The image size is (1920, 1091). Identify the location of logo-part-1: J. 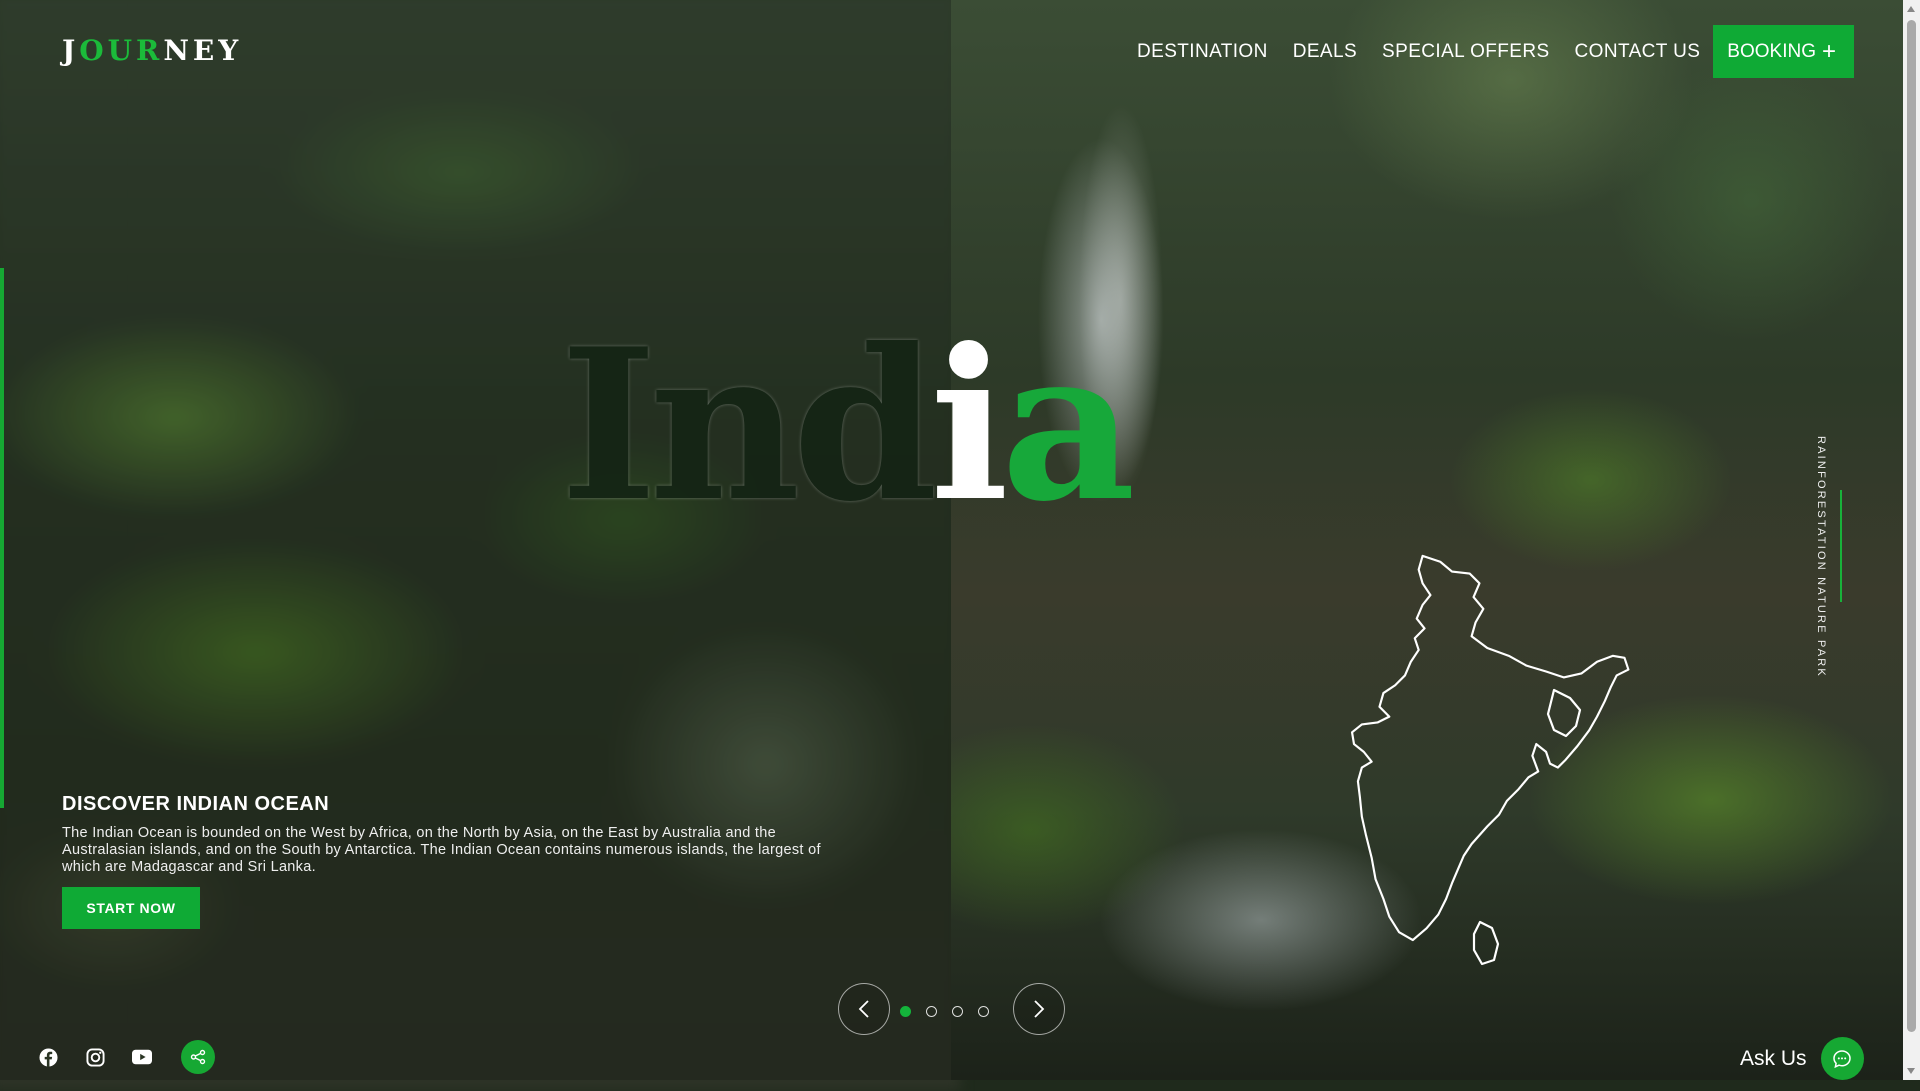
(71, 50).